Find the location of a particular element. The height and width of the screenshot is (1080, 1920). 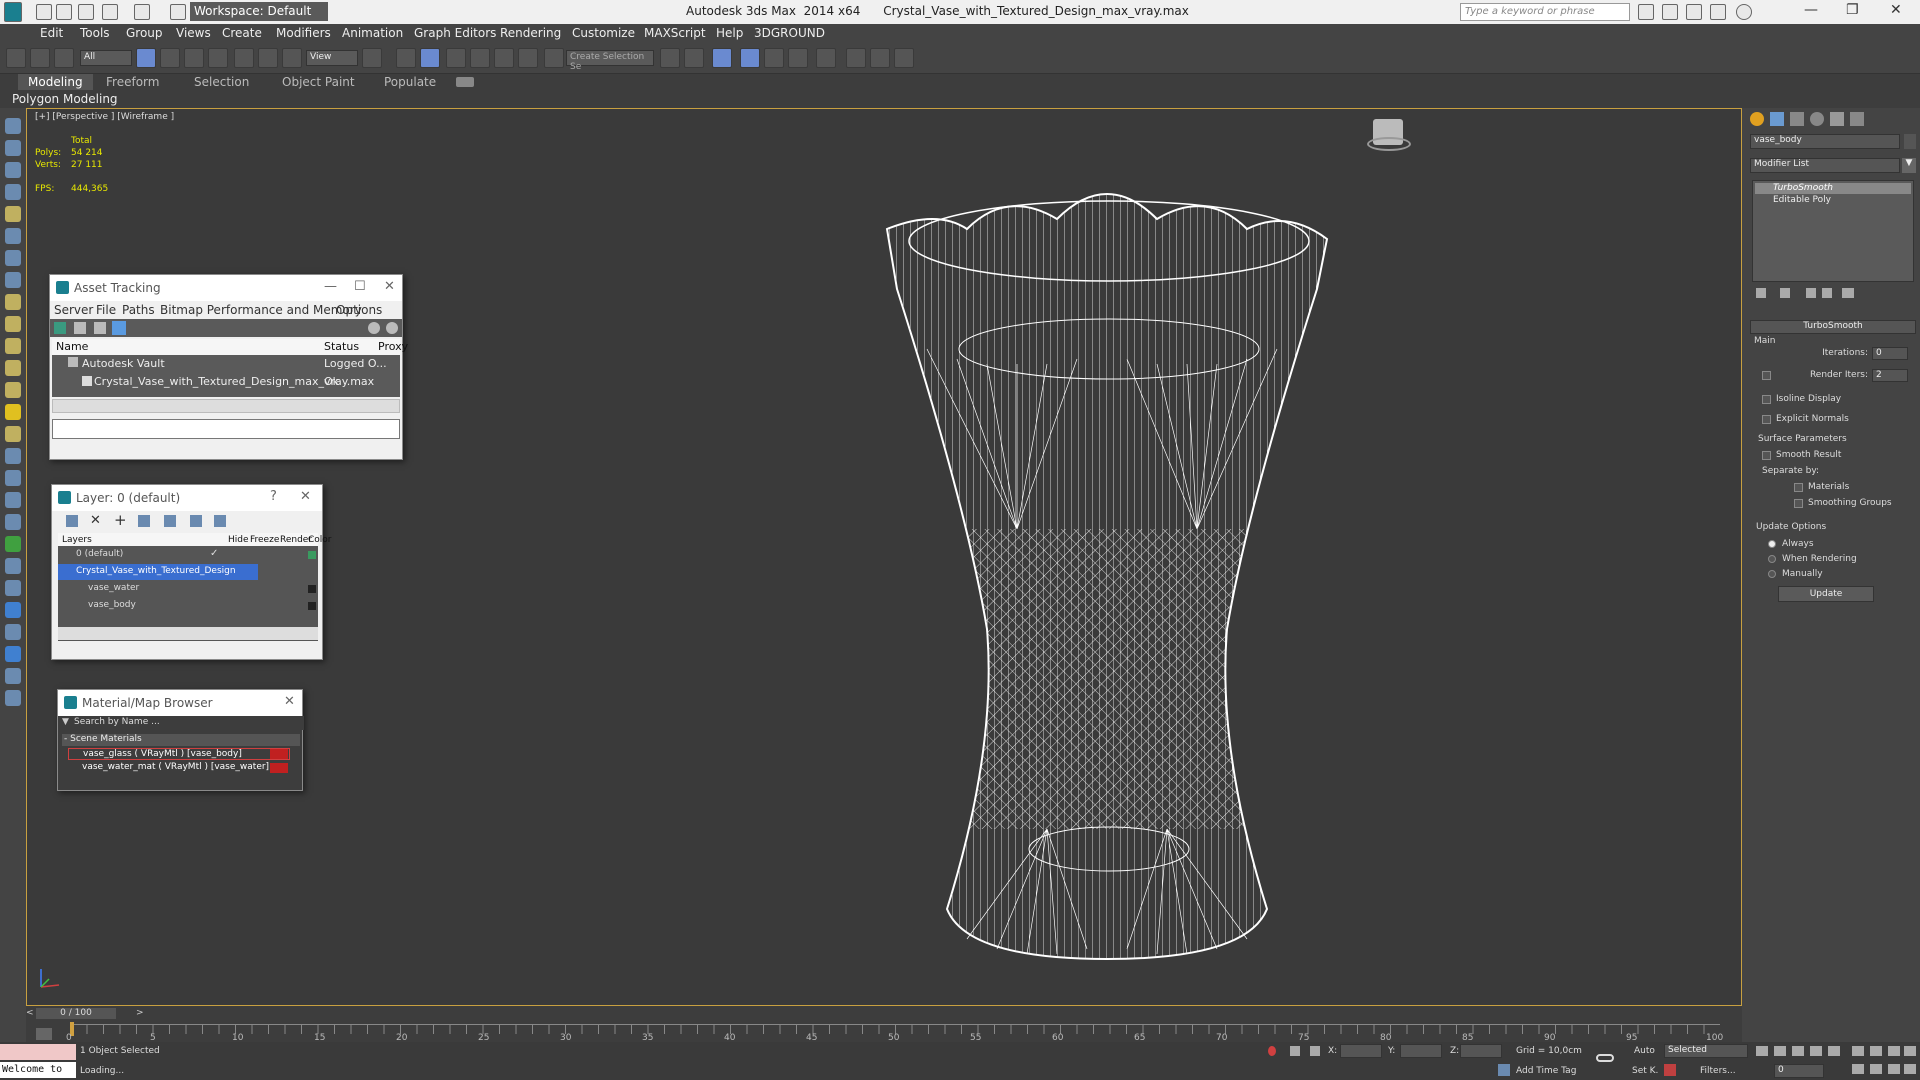

layer-row: vase_body is located at coordinates (188, 606).